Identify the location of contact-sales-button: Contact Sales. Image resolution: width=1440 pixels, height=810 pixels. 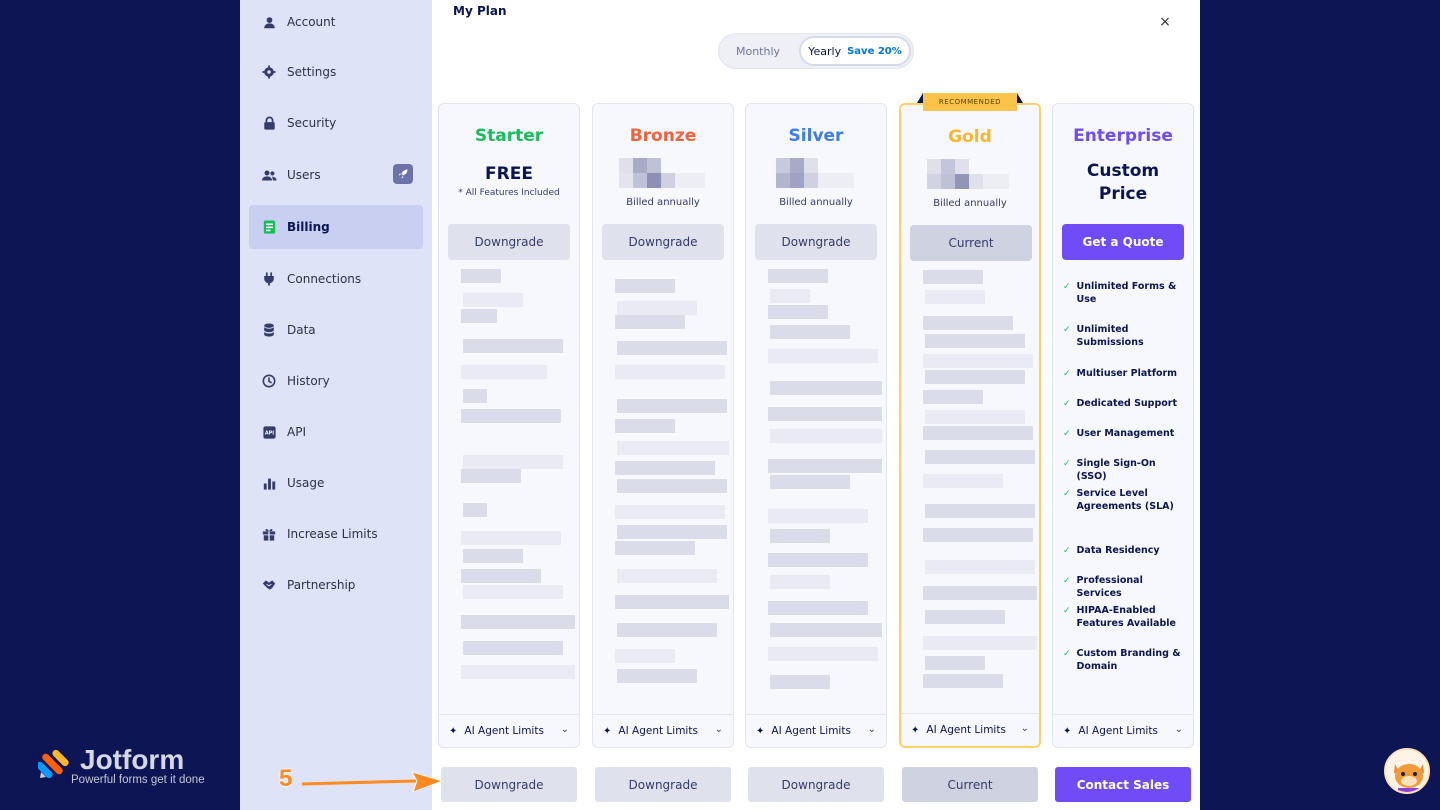
(1123, 784).